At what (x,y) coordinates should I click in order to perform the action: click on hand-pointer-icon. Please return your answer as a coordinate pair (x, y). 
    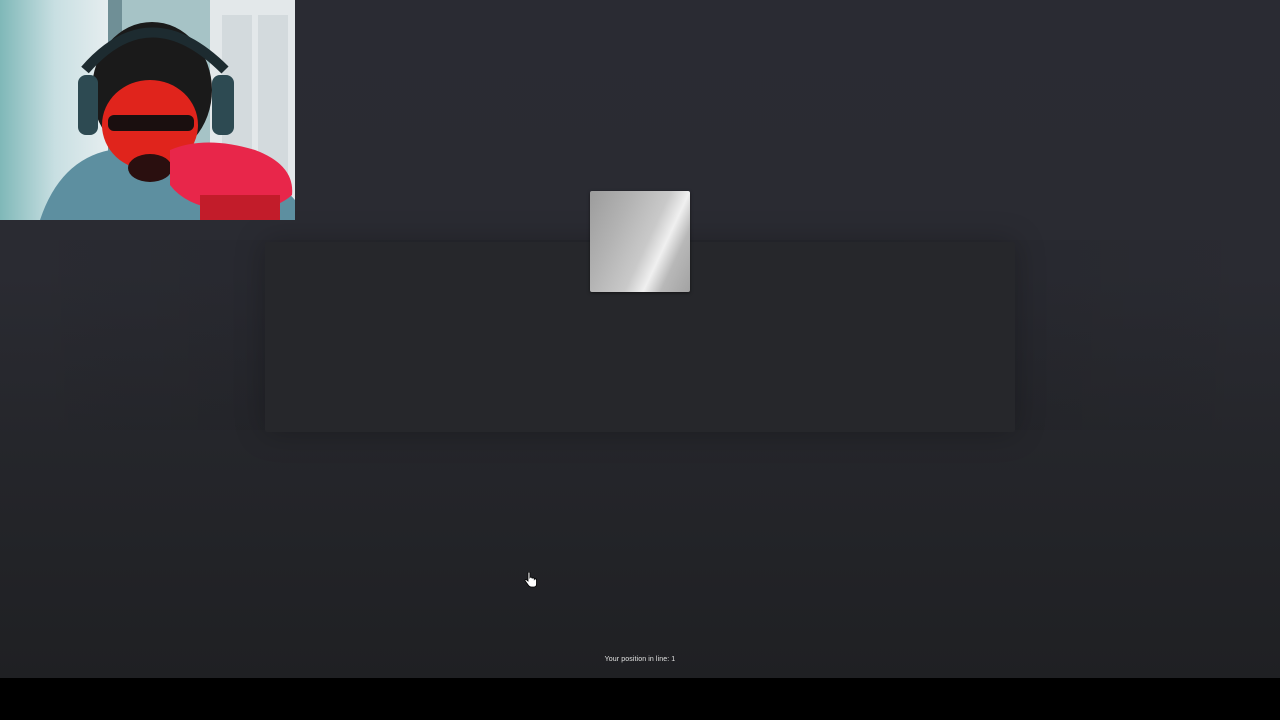
    Looking at the image, I should click on (530, 580).